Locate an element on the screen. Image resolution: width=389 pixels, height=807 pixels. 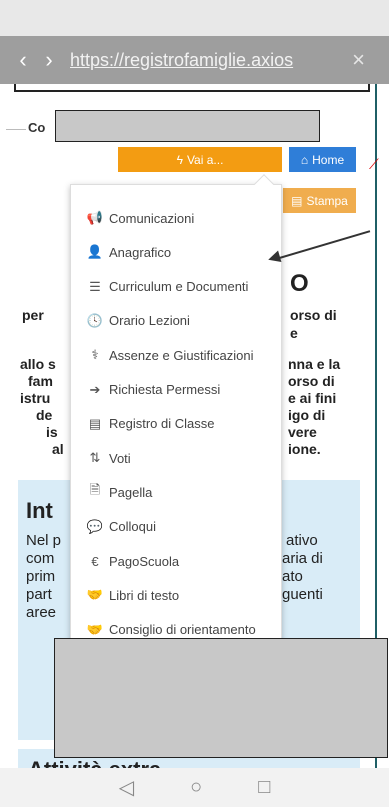
intro-left-2: com is located at coordinates (40, 558).